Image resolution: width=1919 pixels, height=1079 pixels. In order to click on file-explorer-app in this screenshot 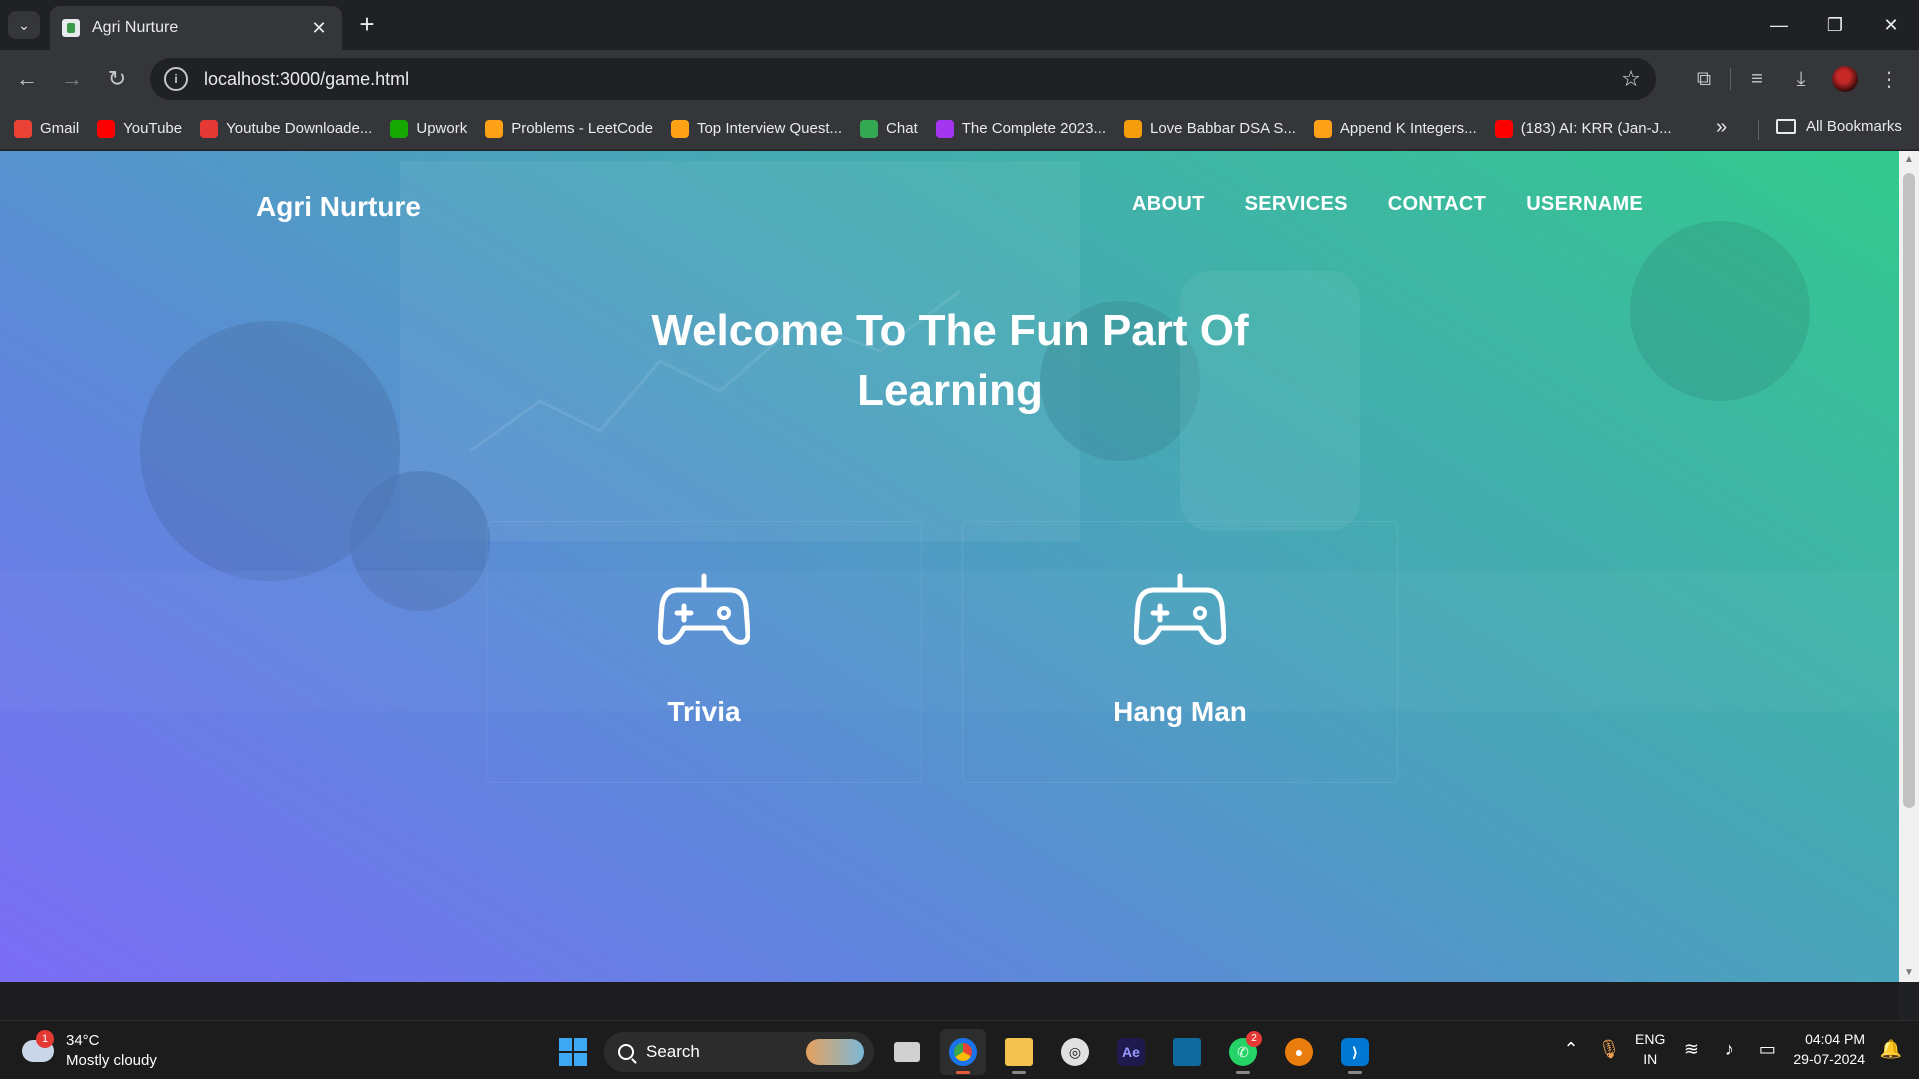, I will do `click(1019, 1052)`.